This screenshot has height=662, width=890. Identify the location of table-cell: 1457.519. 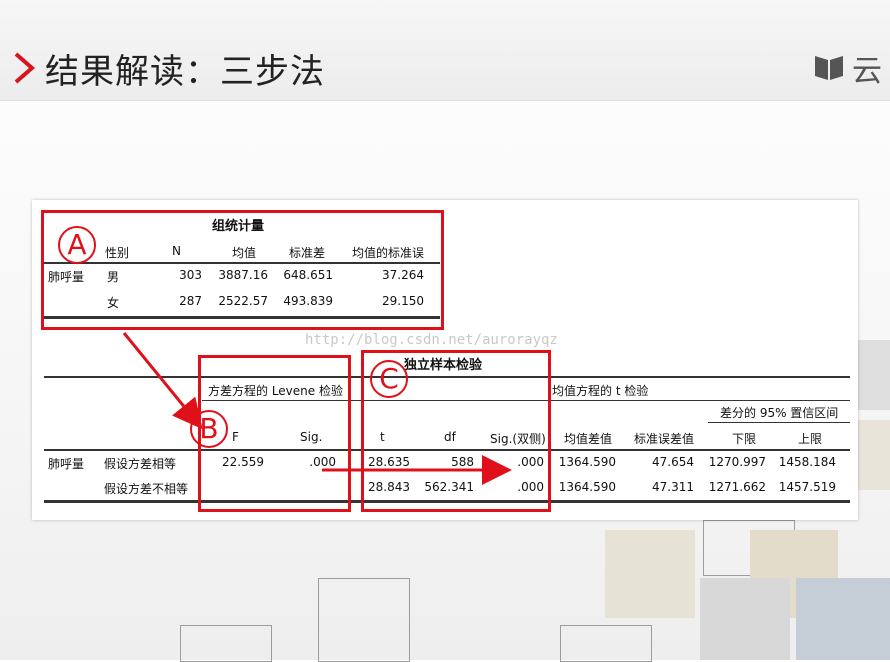
(807, 487).